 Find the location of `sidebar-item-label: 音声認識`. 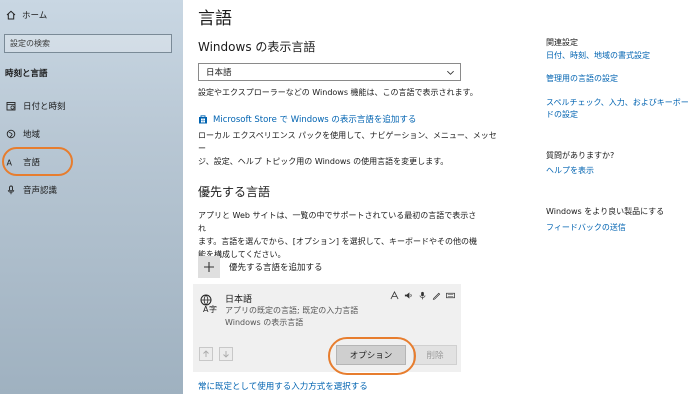

sidebar-item-label: 音声認識 is located at coordinates (40, 191).